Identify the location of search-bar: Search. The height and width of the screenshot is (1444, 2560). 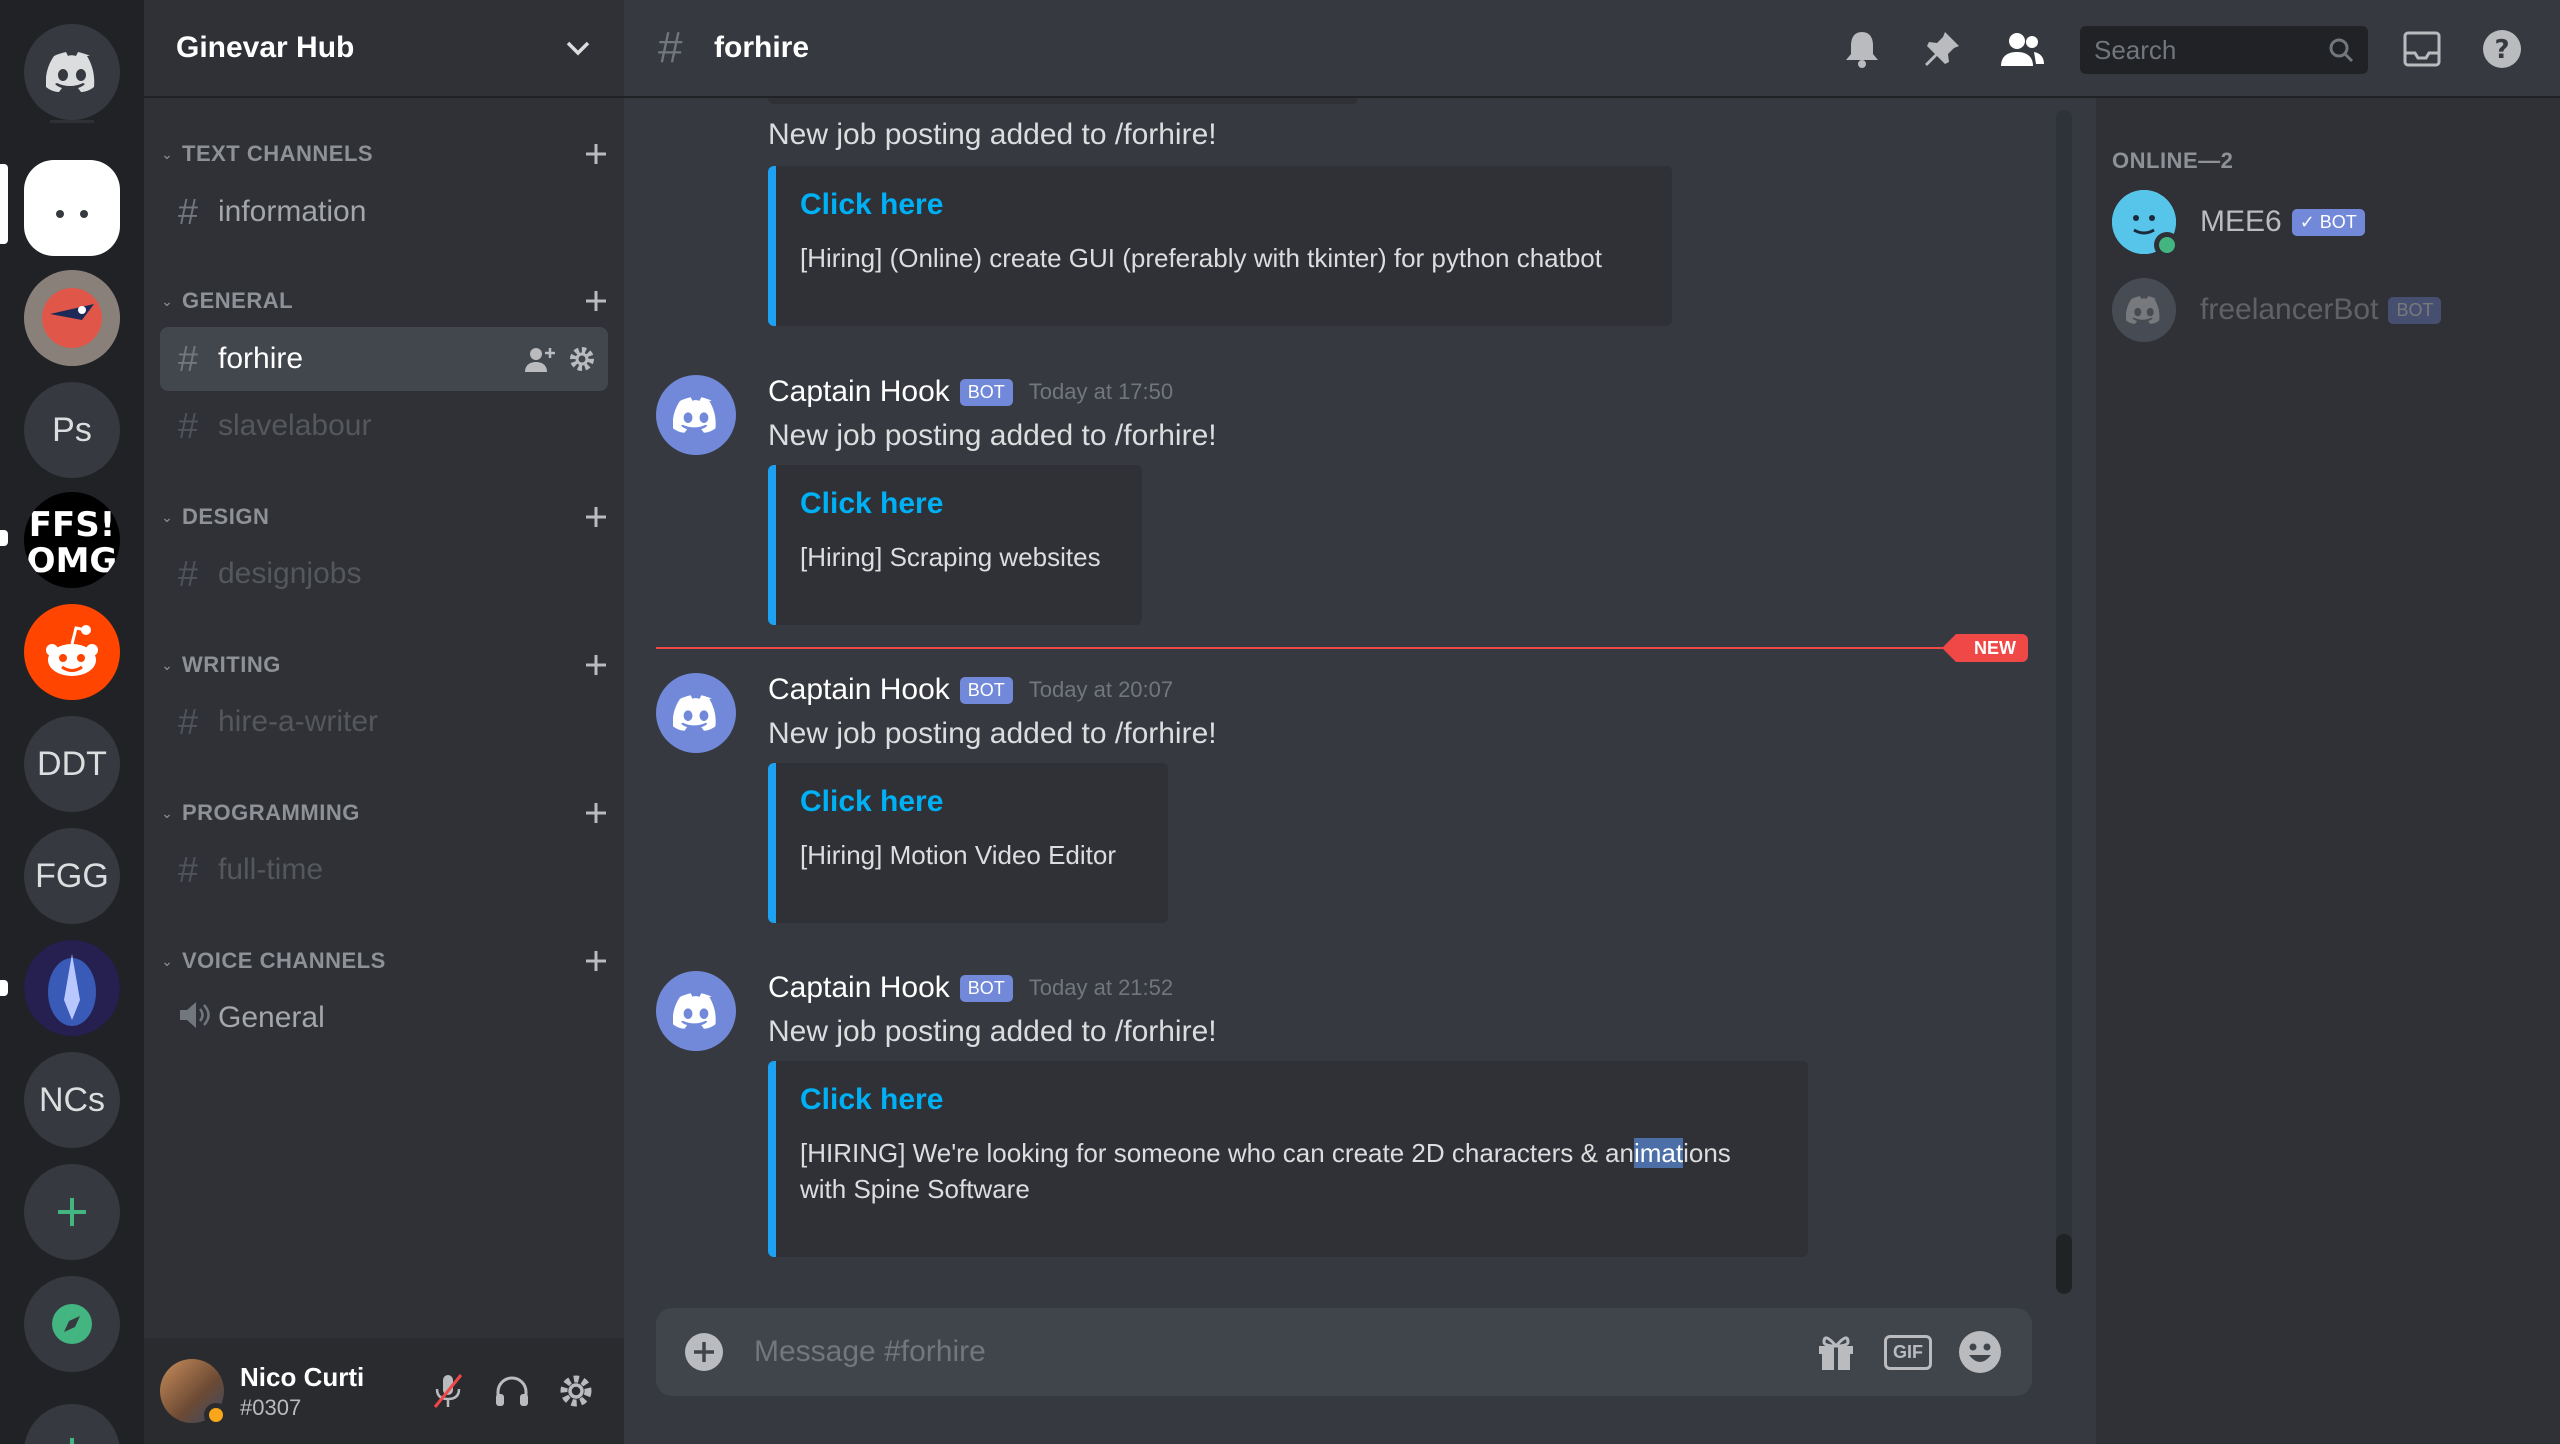
(2224, 50).